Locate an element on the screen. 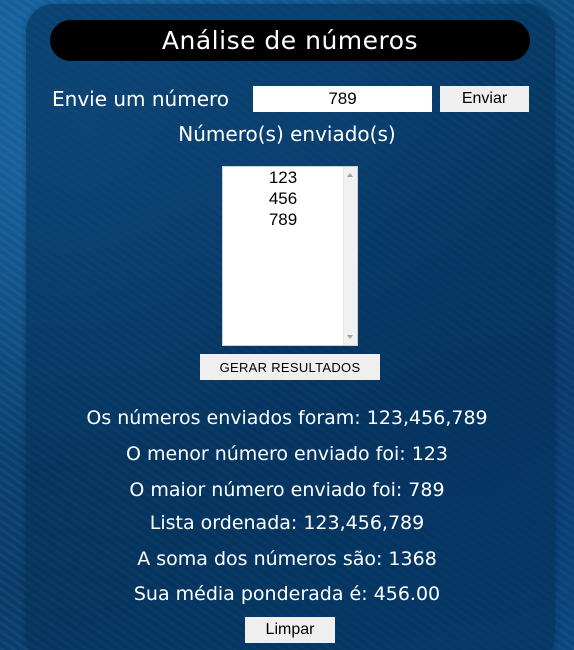 The width and height of the screenshot is (574, 650). result-all-numbers: Os números enviados foram: 123,456,789 is located at coordinates (287, 418).